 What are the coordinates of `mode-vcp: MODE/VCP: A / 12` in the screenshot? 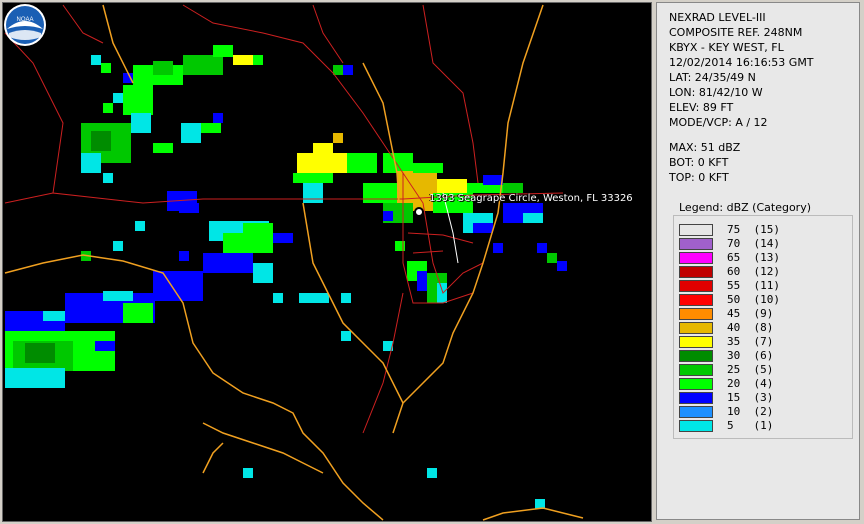 It's located at (718, 122).